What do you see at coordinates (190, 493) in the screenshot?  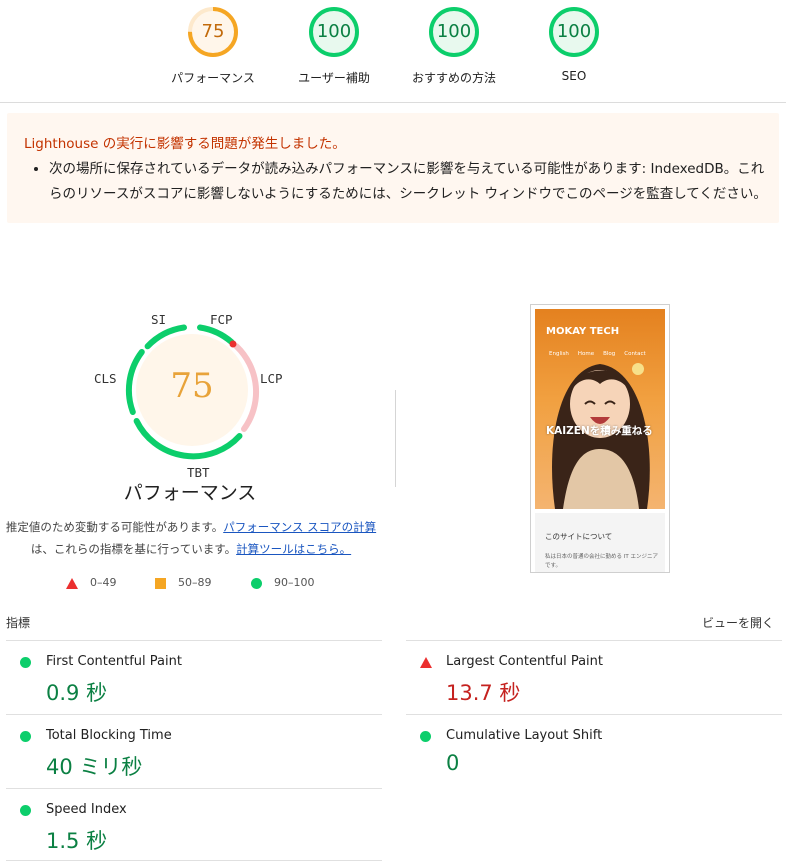 I see `performance-title: パフォーマンス` at bounding box center [190, 493].